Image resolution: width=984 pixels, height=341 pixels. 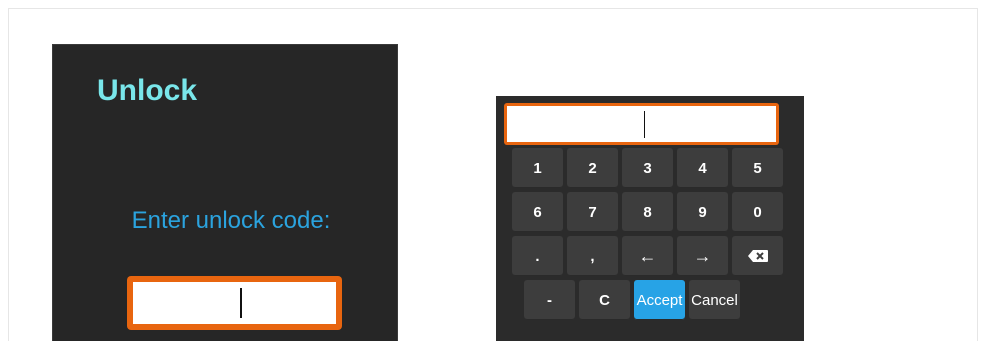 I want to click on key-9: 9, so click(x=702, y=212).